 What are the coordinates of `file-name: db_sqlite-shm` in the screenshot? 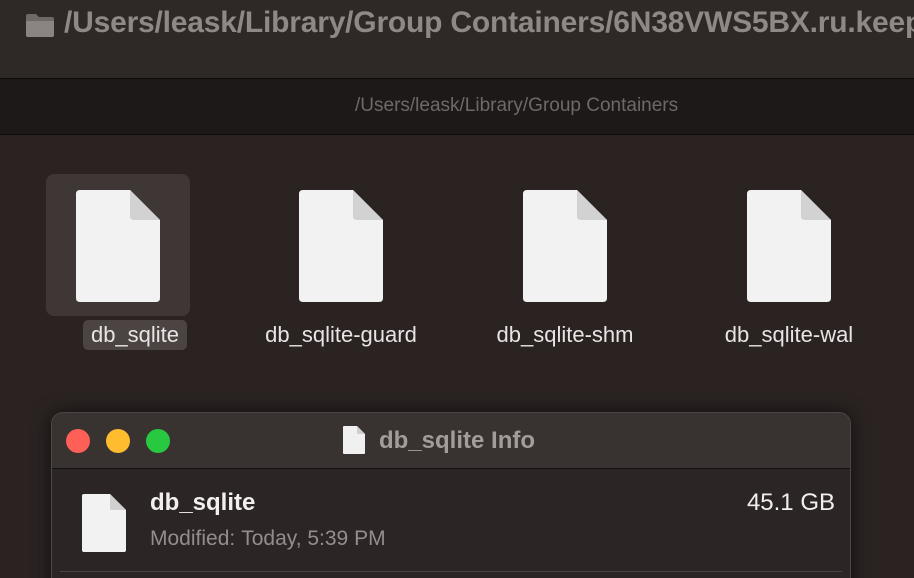 It's located at (565, 334).